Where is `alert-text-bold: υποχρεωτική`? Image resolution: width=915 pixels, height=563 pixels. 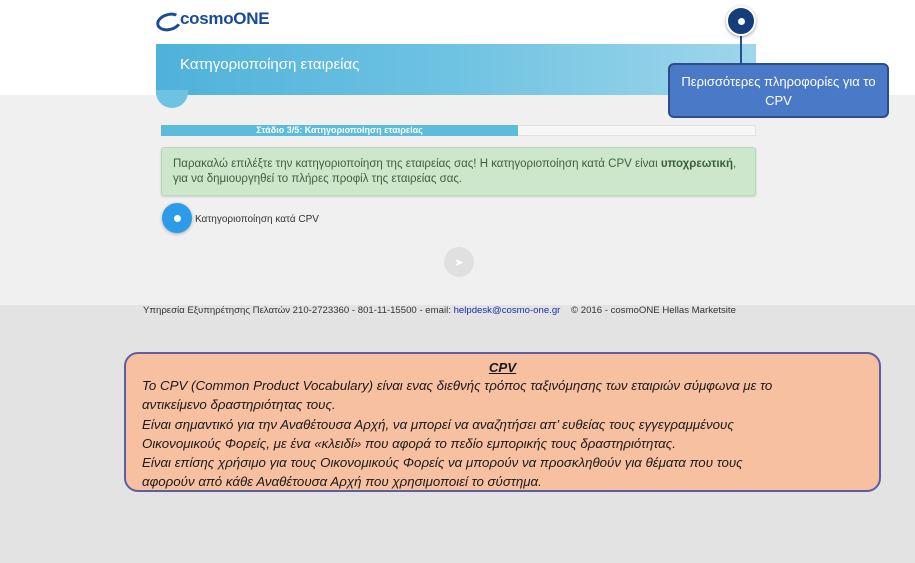
alert-text-bold: υποχρεωτική is located at coordinates (696, 164).